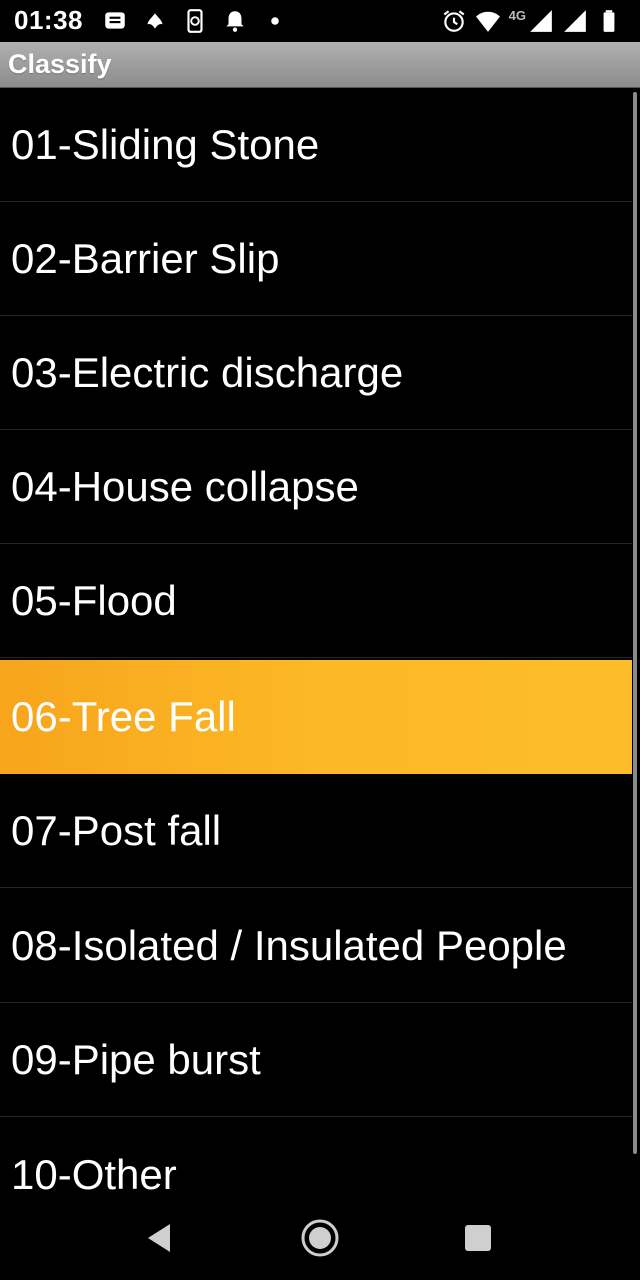 This screenshot has height=1280, width=640. What do you see at coordinates (155, 21) in the screenshot?
I see `app-notification-icon` at bounding box center [155, 21].